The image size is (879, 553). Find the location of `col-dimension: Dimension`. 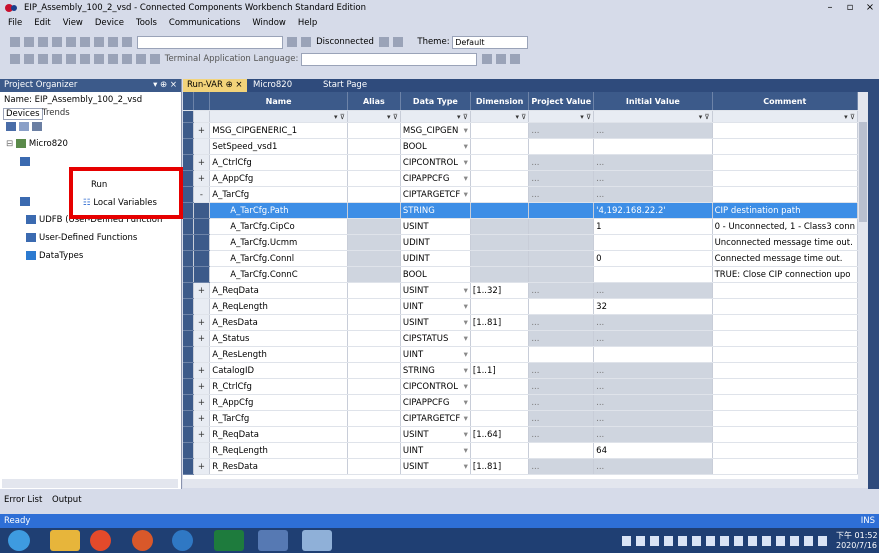

col-dimension: Dimension is located at coordinates (500, 101).